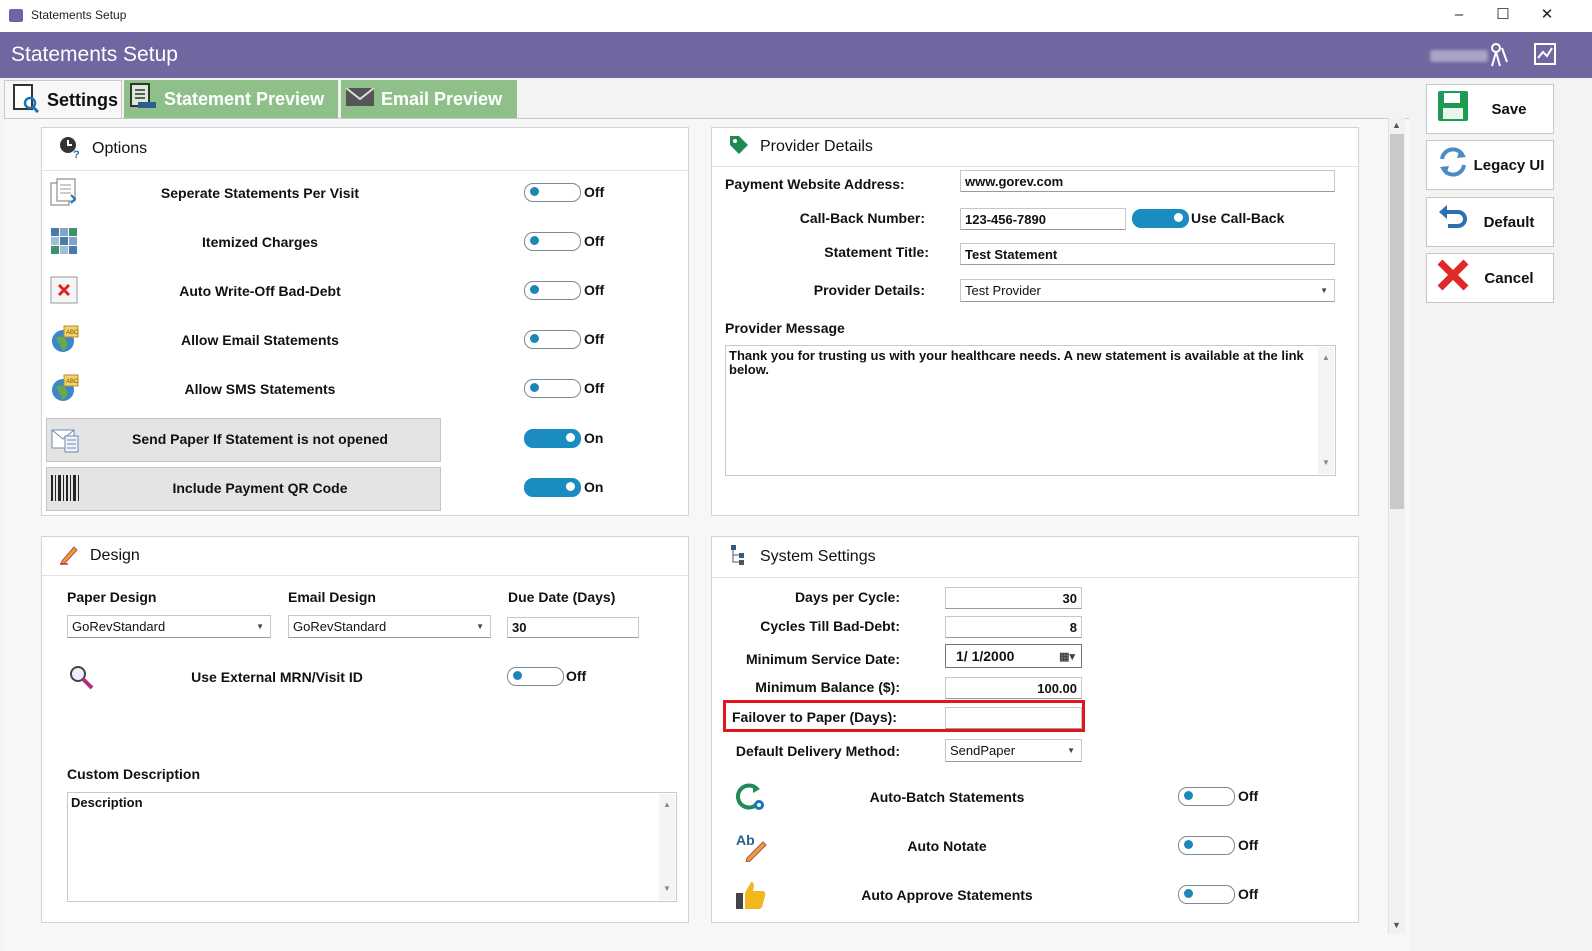  Describe the element at coordinates (1490, 109) in the screenshot. I see `save-button: Save` at that location.